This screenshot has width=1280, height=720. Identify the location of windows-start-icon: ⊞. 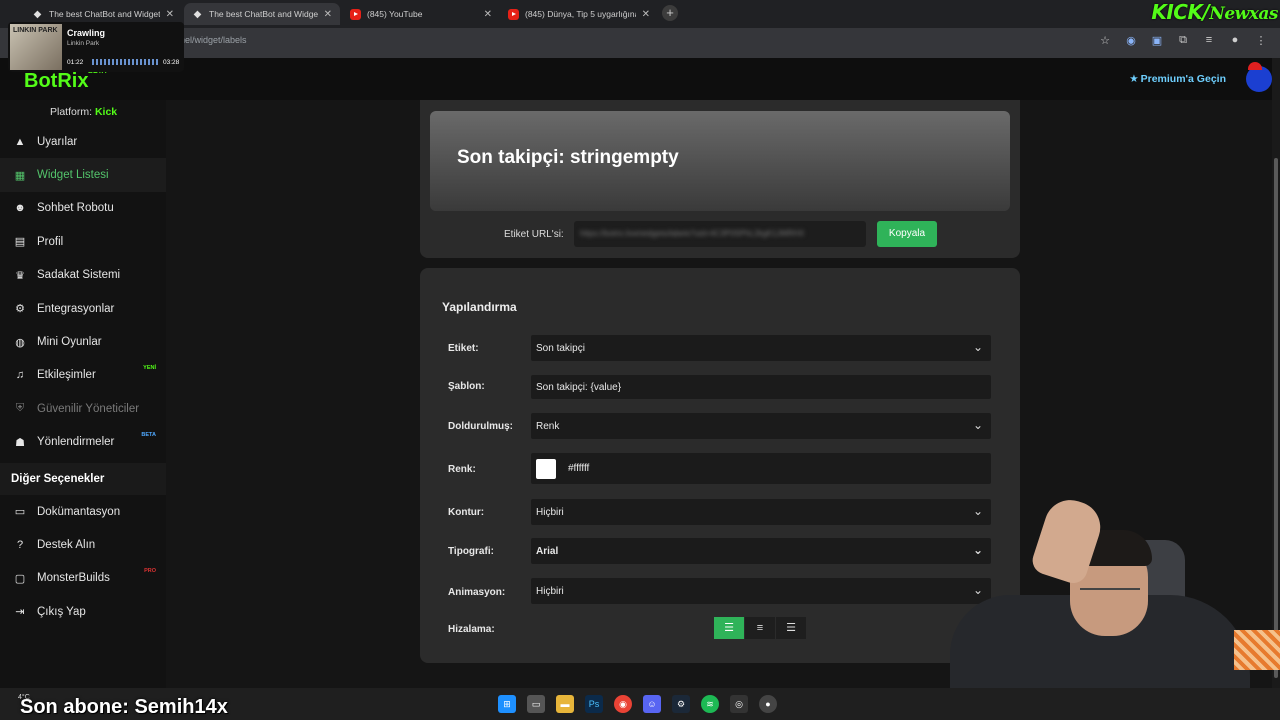
(507, 704).